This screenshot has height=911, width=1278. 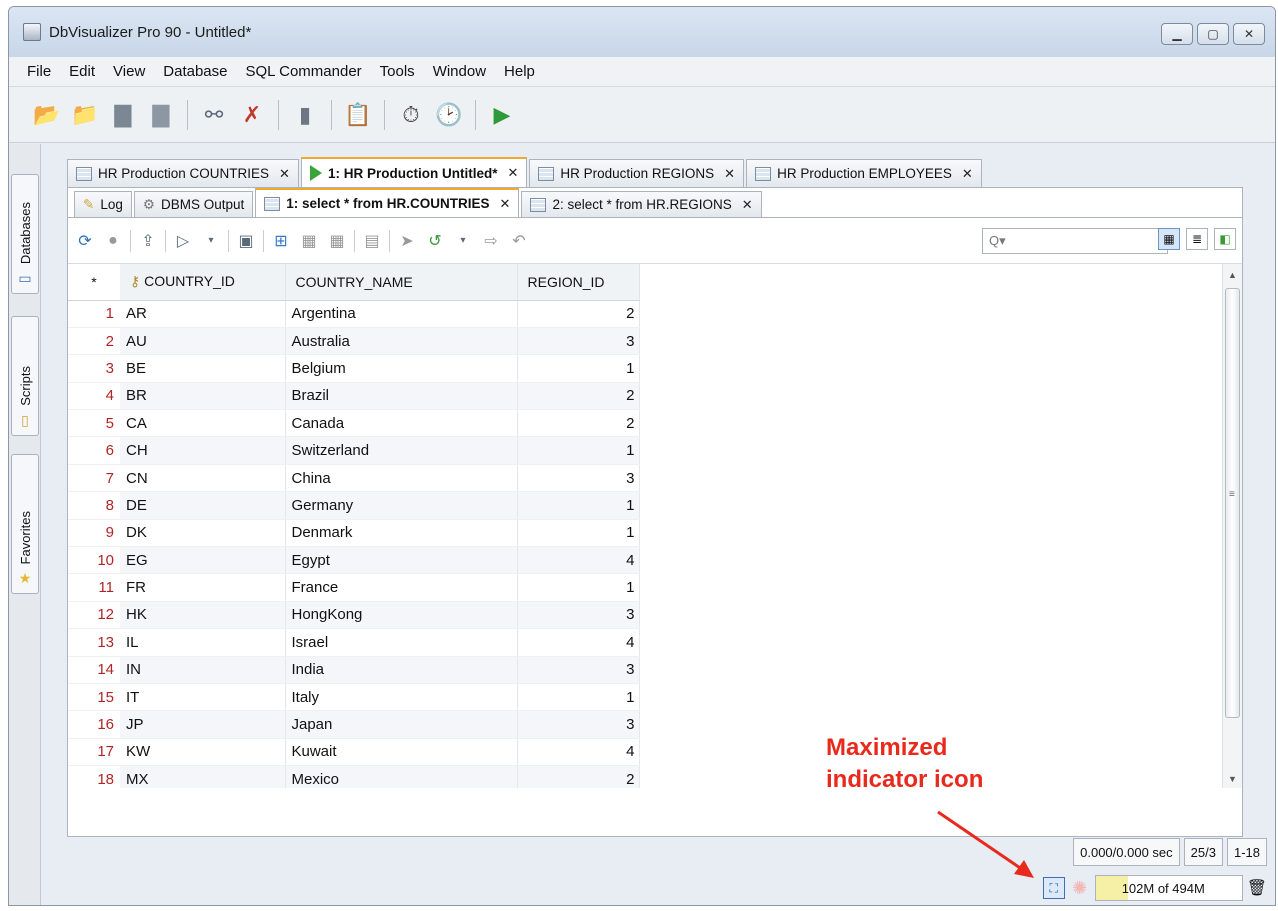 I want to click on table-row: 3 BE Belgium 1, so click(x=354, y=368).